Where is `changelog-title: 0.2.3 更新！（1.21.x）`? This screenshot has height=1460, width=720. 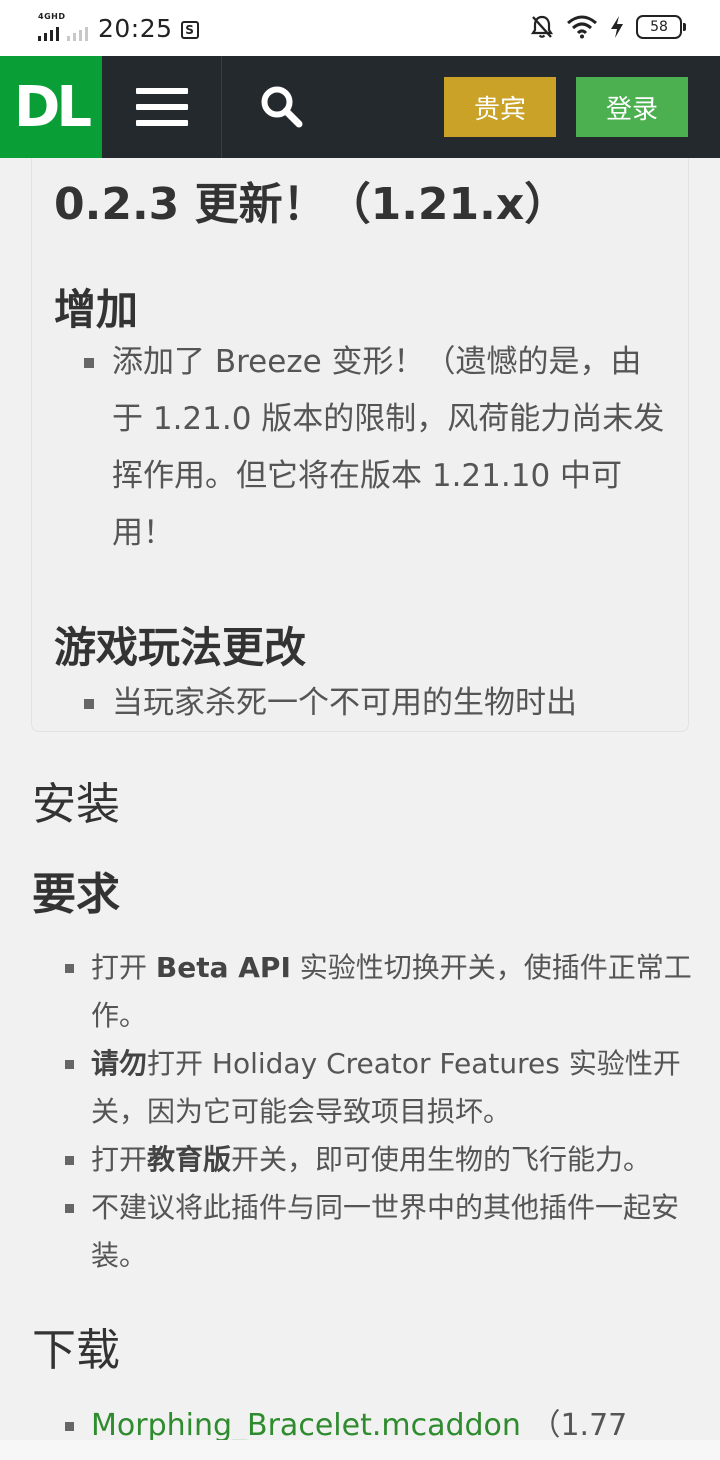
changelog-title: 0.2.3 更新！（1.21.x） is located at coordinates (311, 204).